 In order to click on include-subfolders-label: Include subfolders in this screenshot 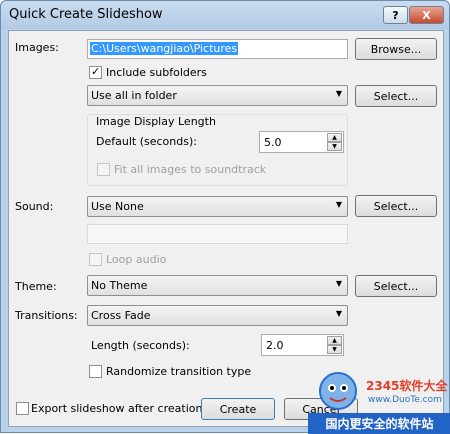, I will do `click(156, 72)`.